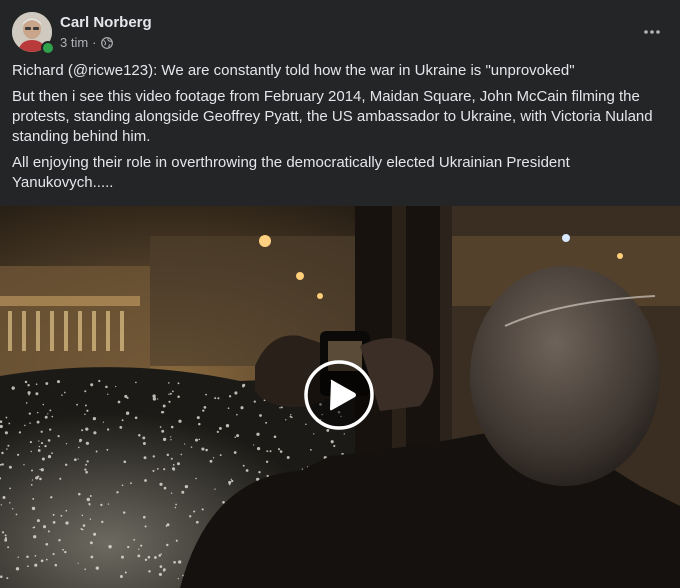  Describe the element at coordinates (340, 33) in the screenshot. I see `post-header: Carl Norberg 3 tim ·` at that location.